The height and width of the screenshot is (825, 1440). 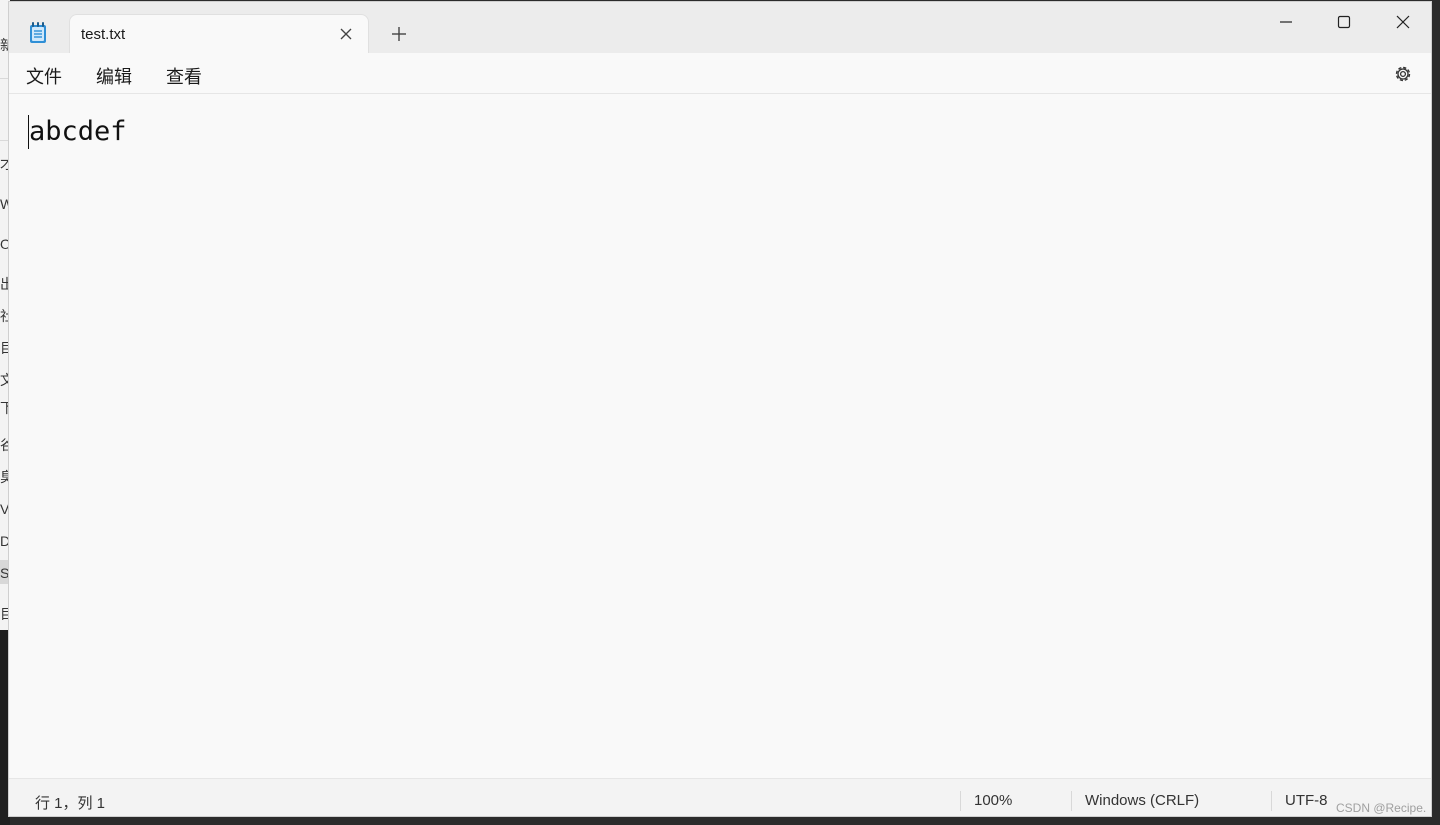 I want to click on encoding: UTF-8, so click(x=1306, y=800).